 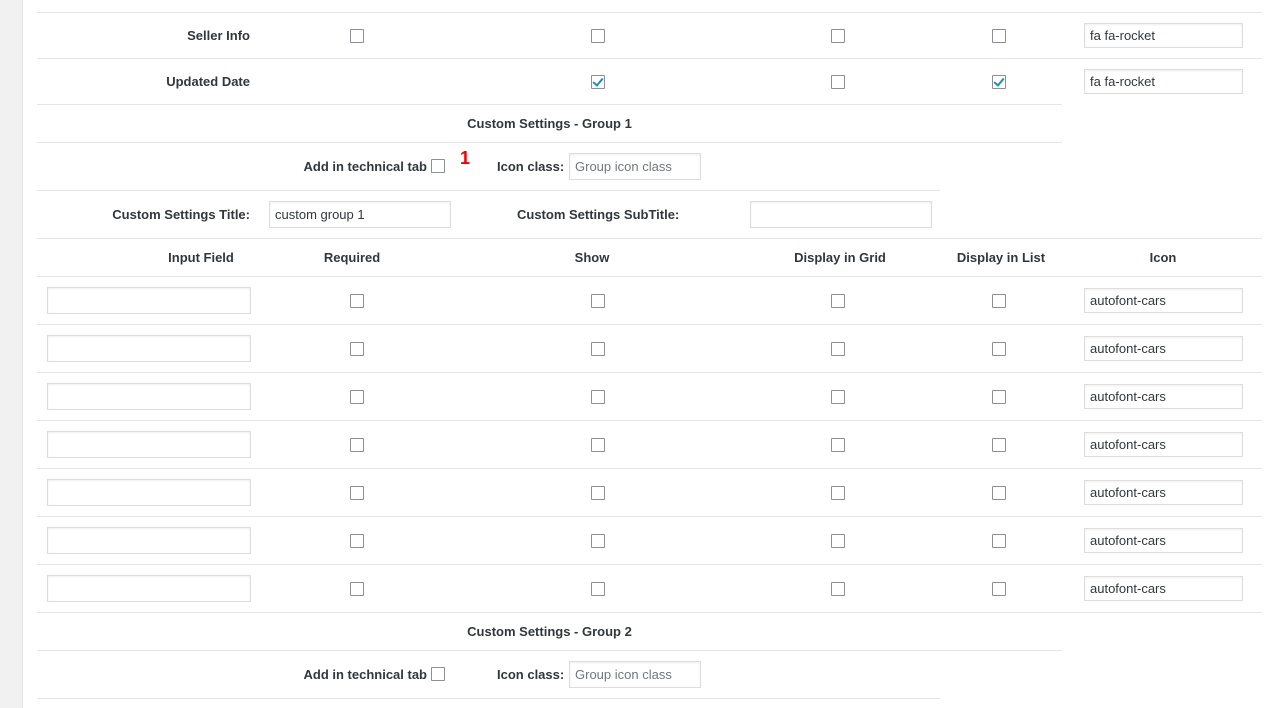 I want to click on left-gutter, so click(x=11, y=354).